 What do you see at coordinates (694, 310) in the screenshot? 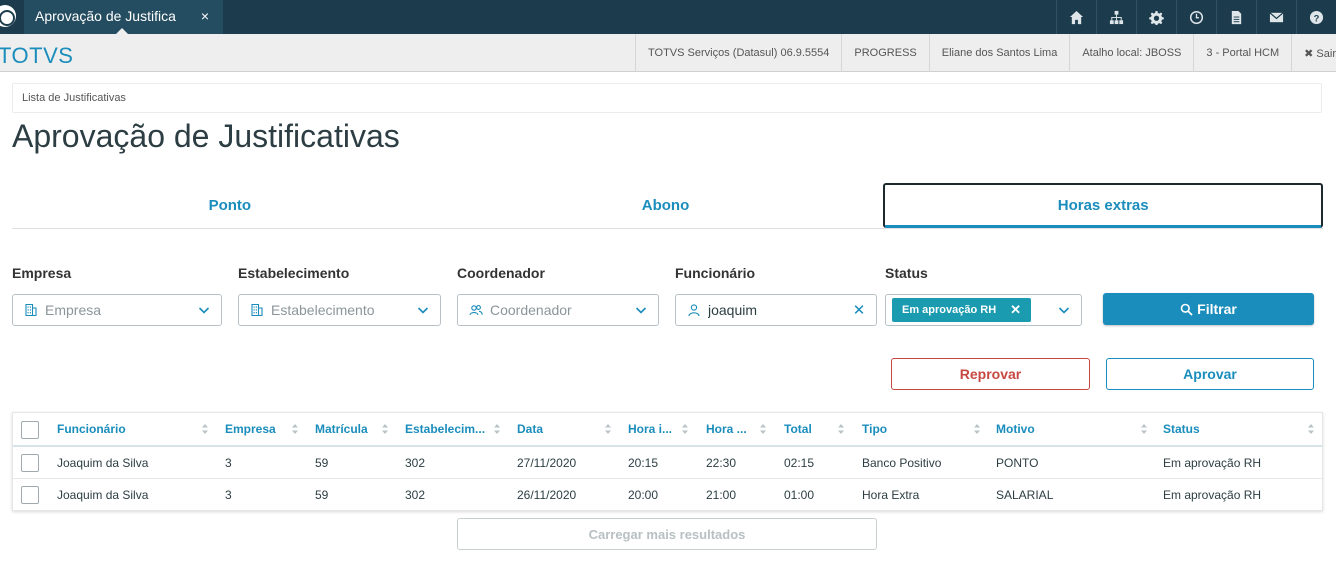
I see `user-icon` at bounding box center [694, 310].